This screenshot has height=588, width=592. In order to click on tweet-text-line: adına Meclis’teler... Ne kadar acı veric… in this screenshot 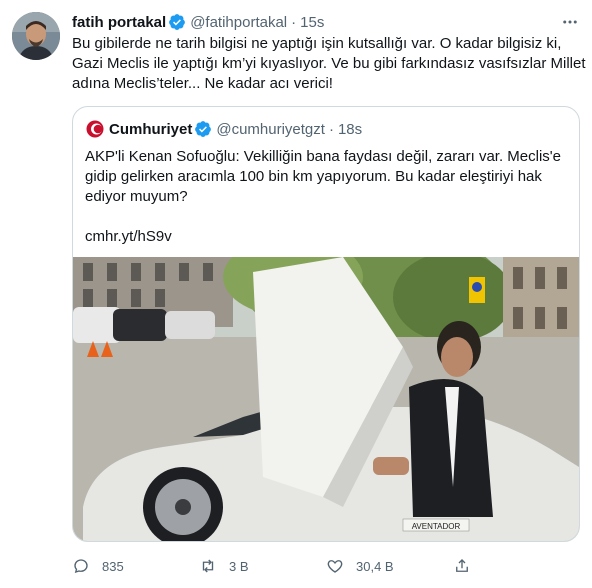, I will do `click(202, 83)`.